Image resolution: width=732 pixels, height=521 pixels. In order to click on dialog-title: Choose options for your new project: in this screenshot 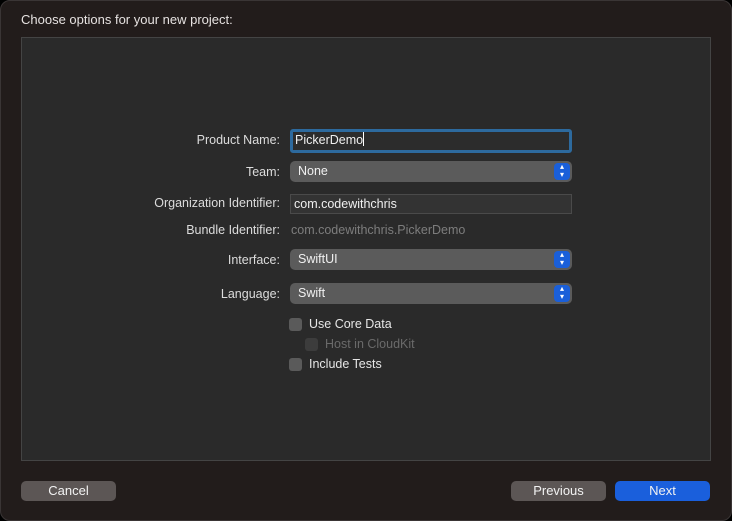, I will do `click(127, 19)`.